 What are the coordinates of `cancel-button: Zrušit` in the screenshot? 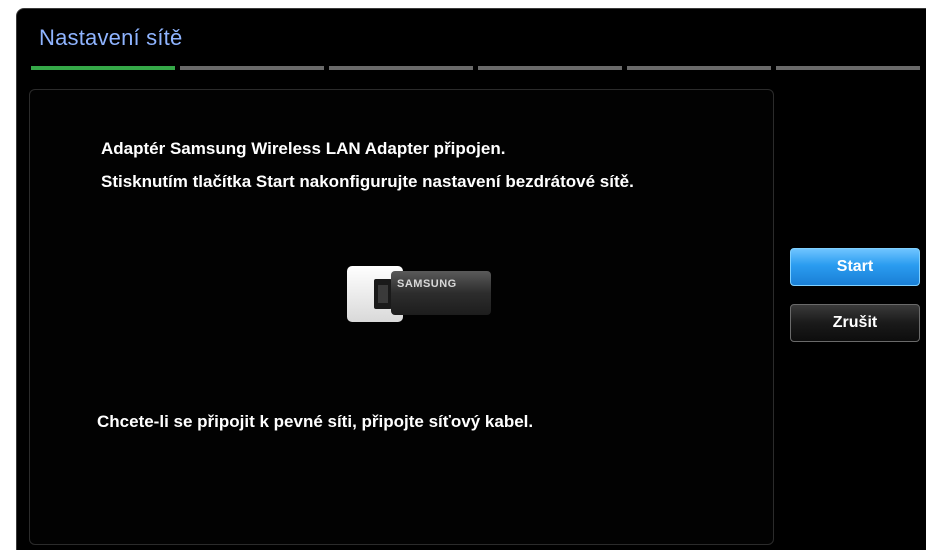 It's located at (855, 323).